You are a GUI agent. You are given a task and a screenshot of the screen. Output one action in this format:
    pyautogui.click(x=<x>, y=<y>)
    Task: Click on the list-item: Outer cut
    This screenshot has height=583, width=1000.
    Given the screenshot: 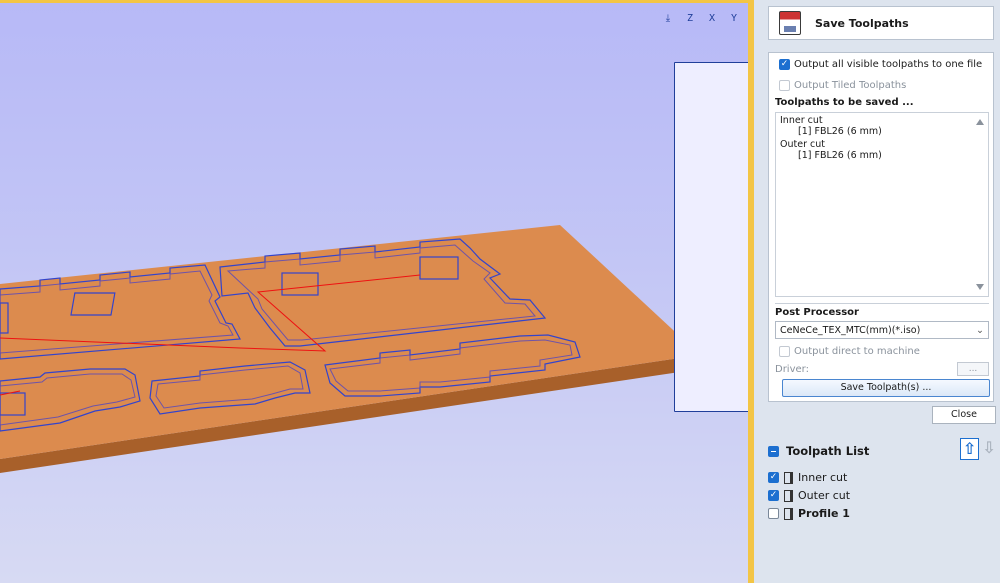 What is the action you would take?
    pyautogui.click(x=802, y=144)
    